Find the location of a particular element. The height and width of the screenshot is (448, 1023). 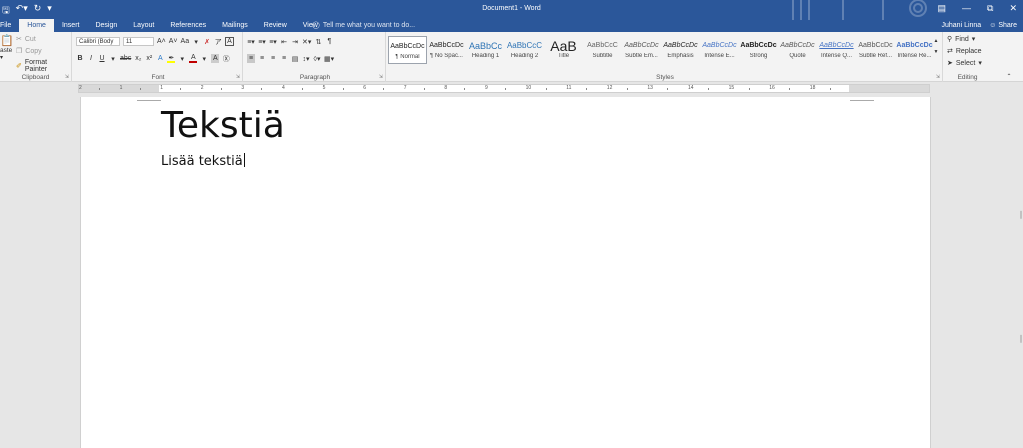

decrease-indent-icon: ⇤ is located at coordinates (284, 41).